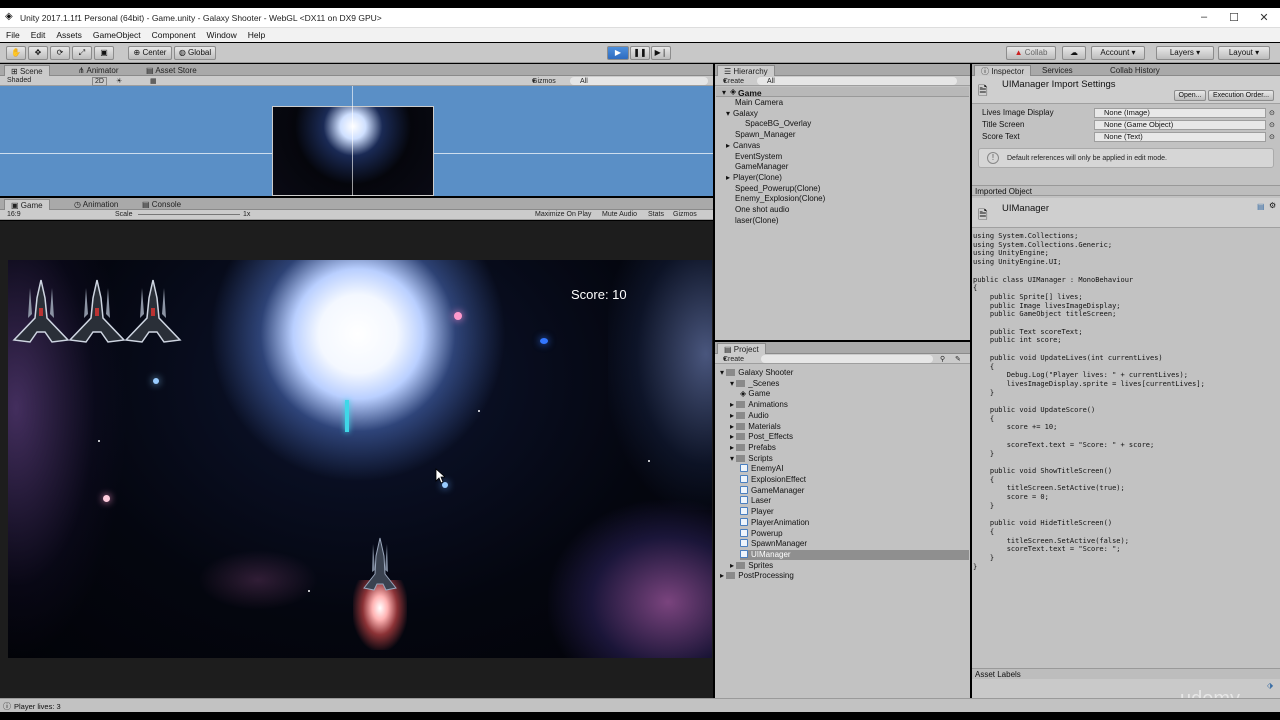 Image resolution: width=1280 pixels, height=720 pixels. Describe the element at coordinates (942, 359) in the screenshot. I see `filter-by-type-icon: ⚲` at that location.